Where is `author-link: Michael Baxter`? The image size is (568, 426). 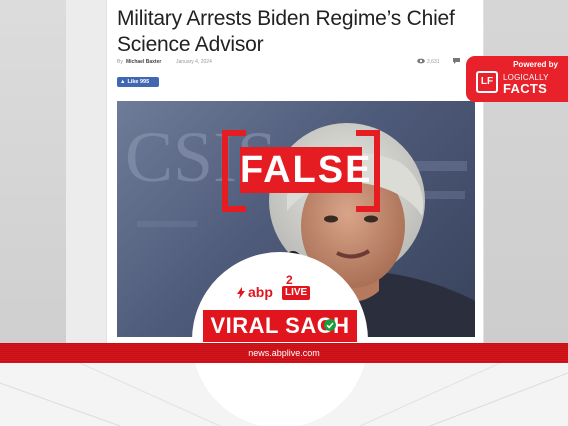
author-link: Michael Baxter is located at coordinates (143, 62).